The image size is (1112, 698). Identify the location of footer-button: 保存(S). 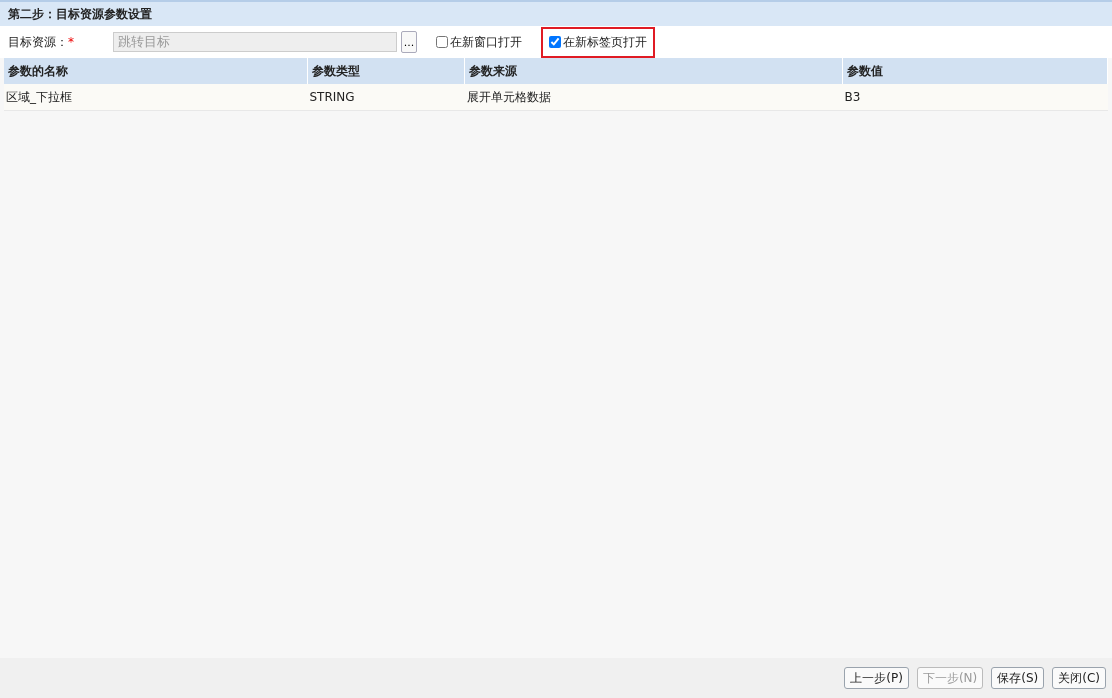
(1018, 678).